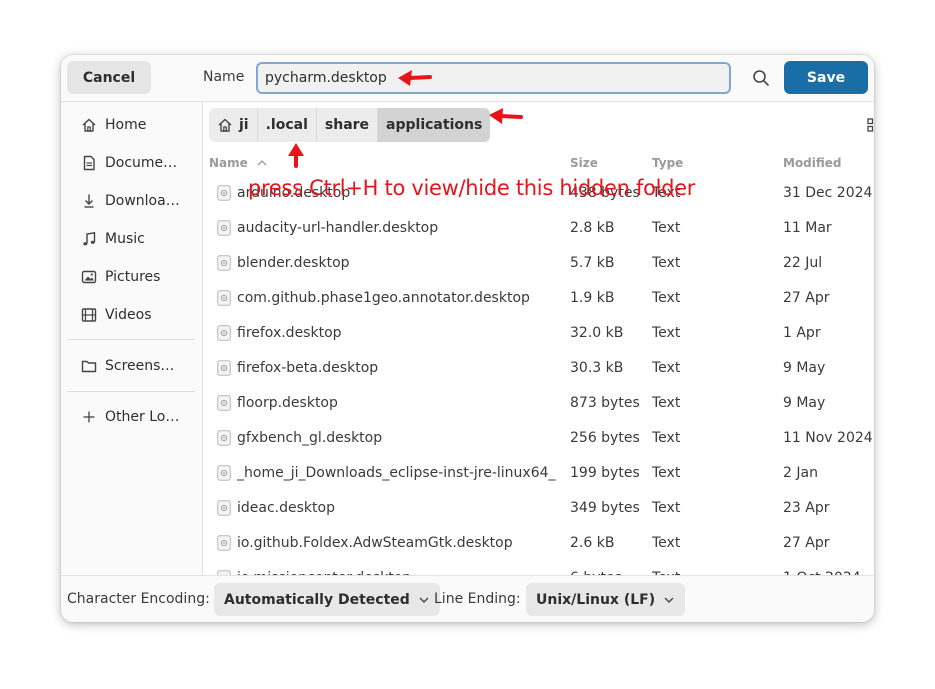 The width and height of the screenshot is (935, 689). I want to click on breadcrumb: ji .local share applications, so click(350, 125).